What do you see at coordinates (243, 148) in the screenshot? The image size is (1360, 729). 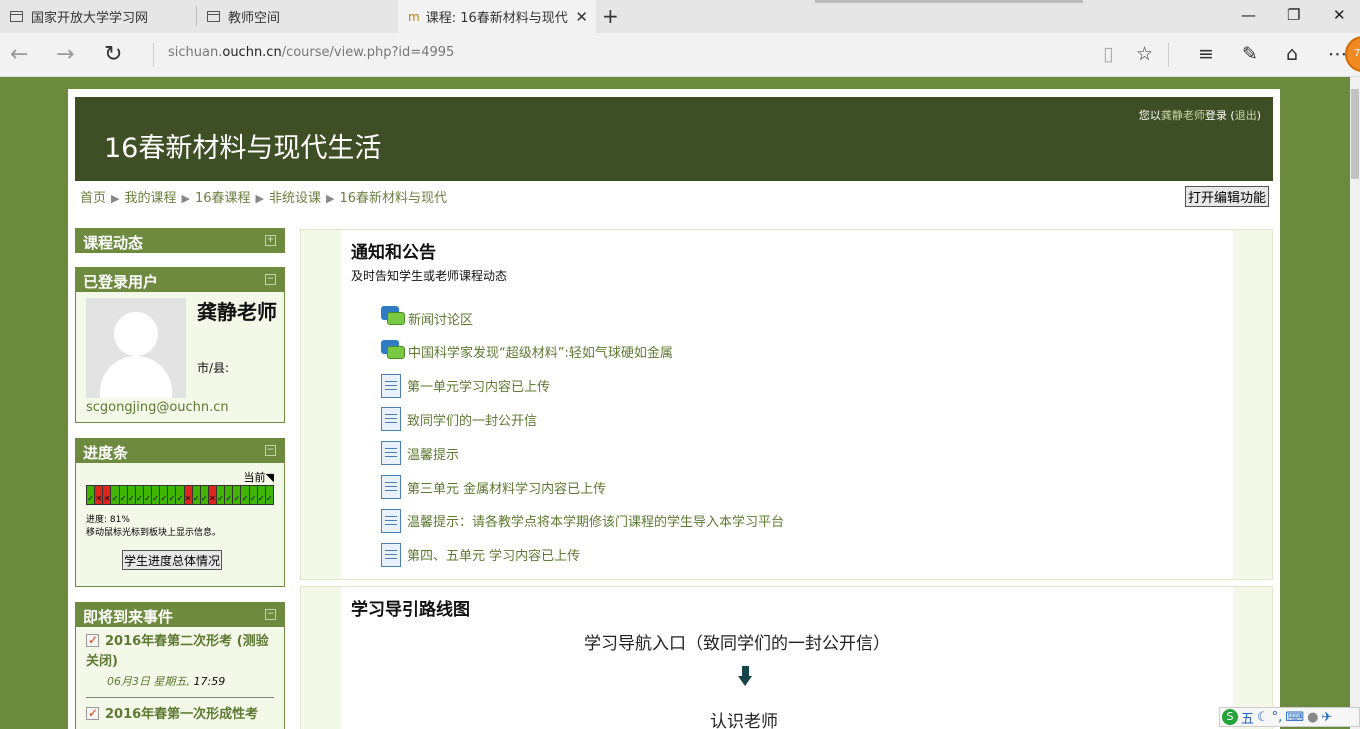 I see `course-title: 16春新材料与现代生活` at bounding box center [243, 148].